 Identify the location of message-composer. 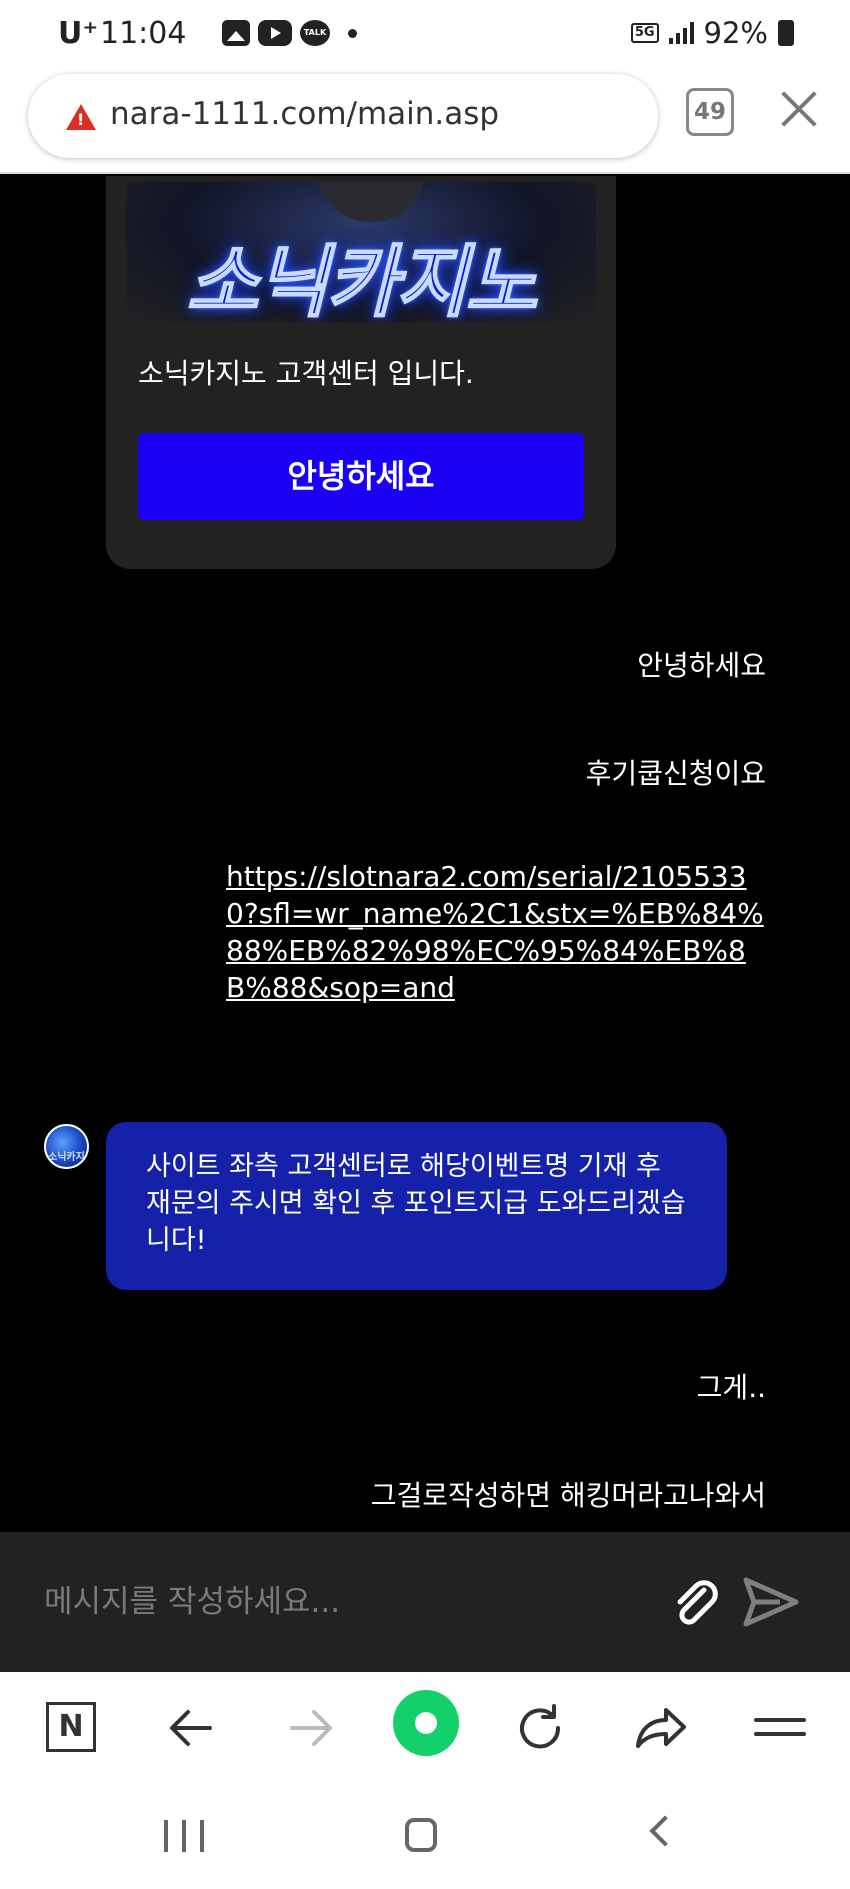
(425, 1602).